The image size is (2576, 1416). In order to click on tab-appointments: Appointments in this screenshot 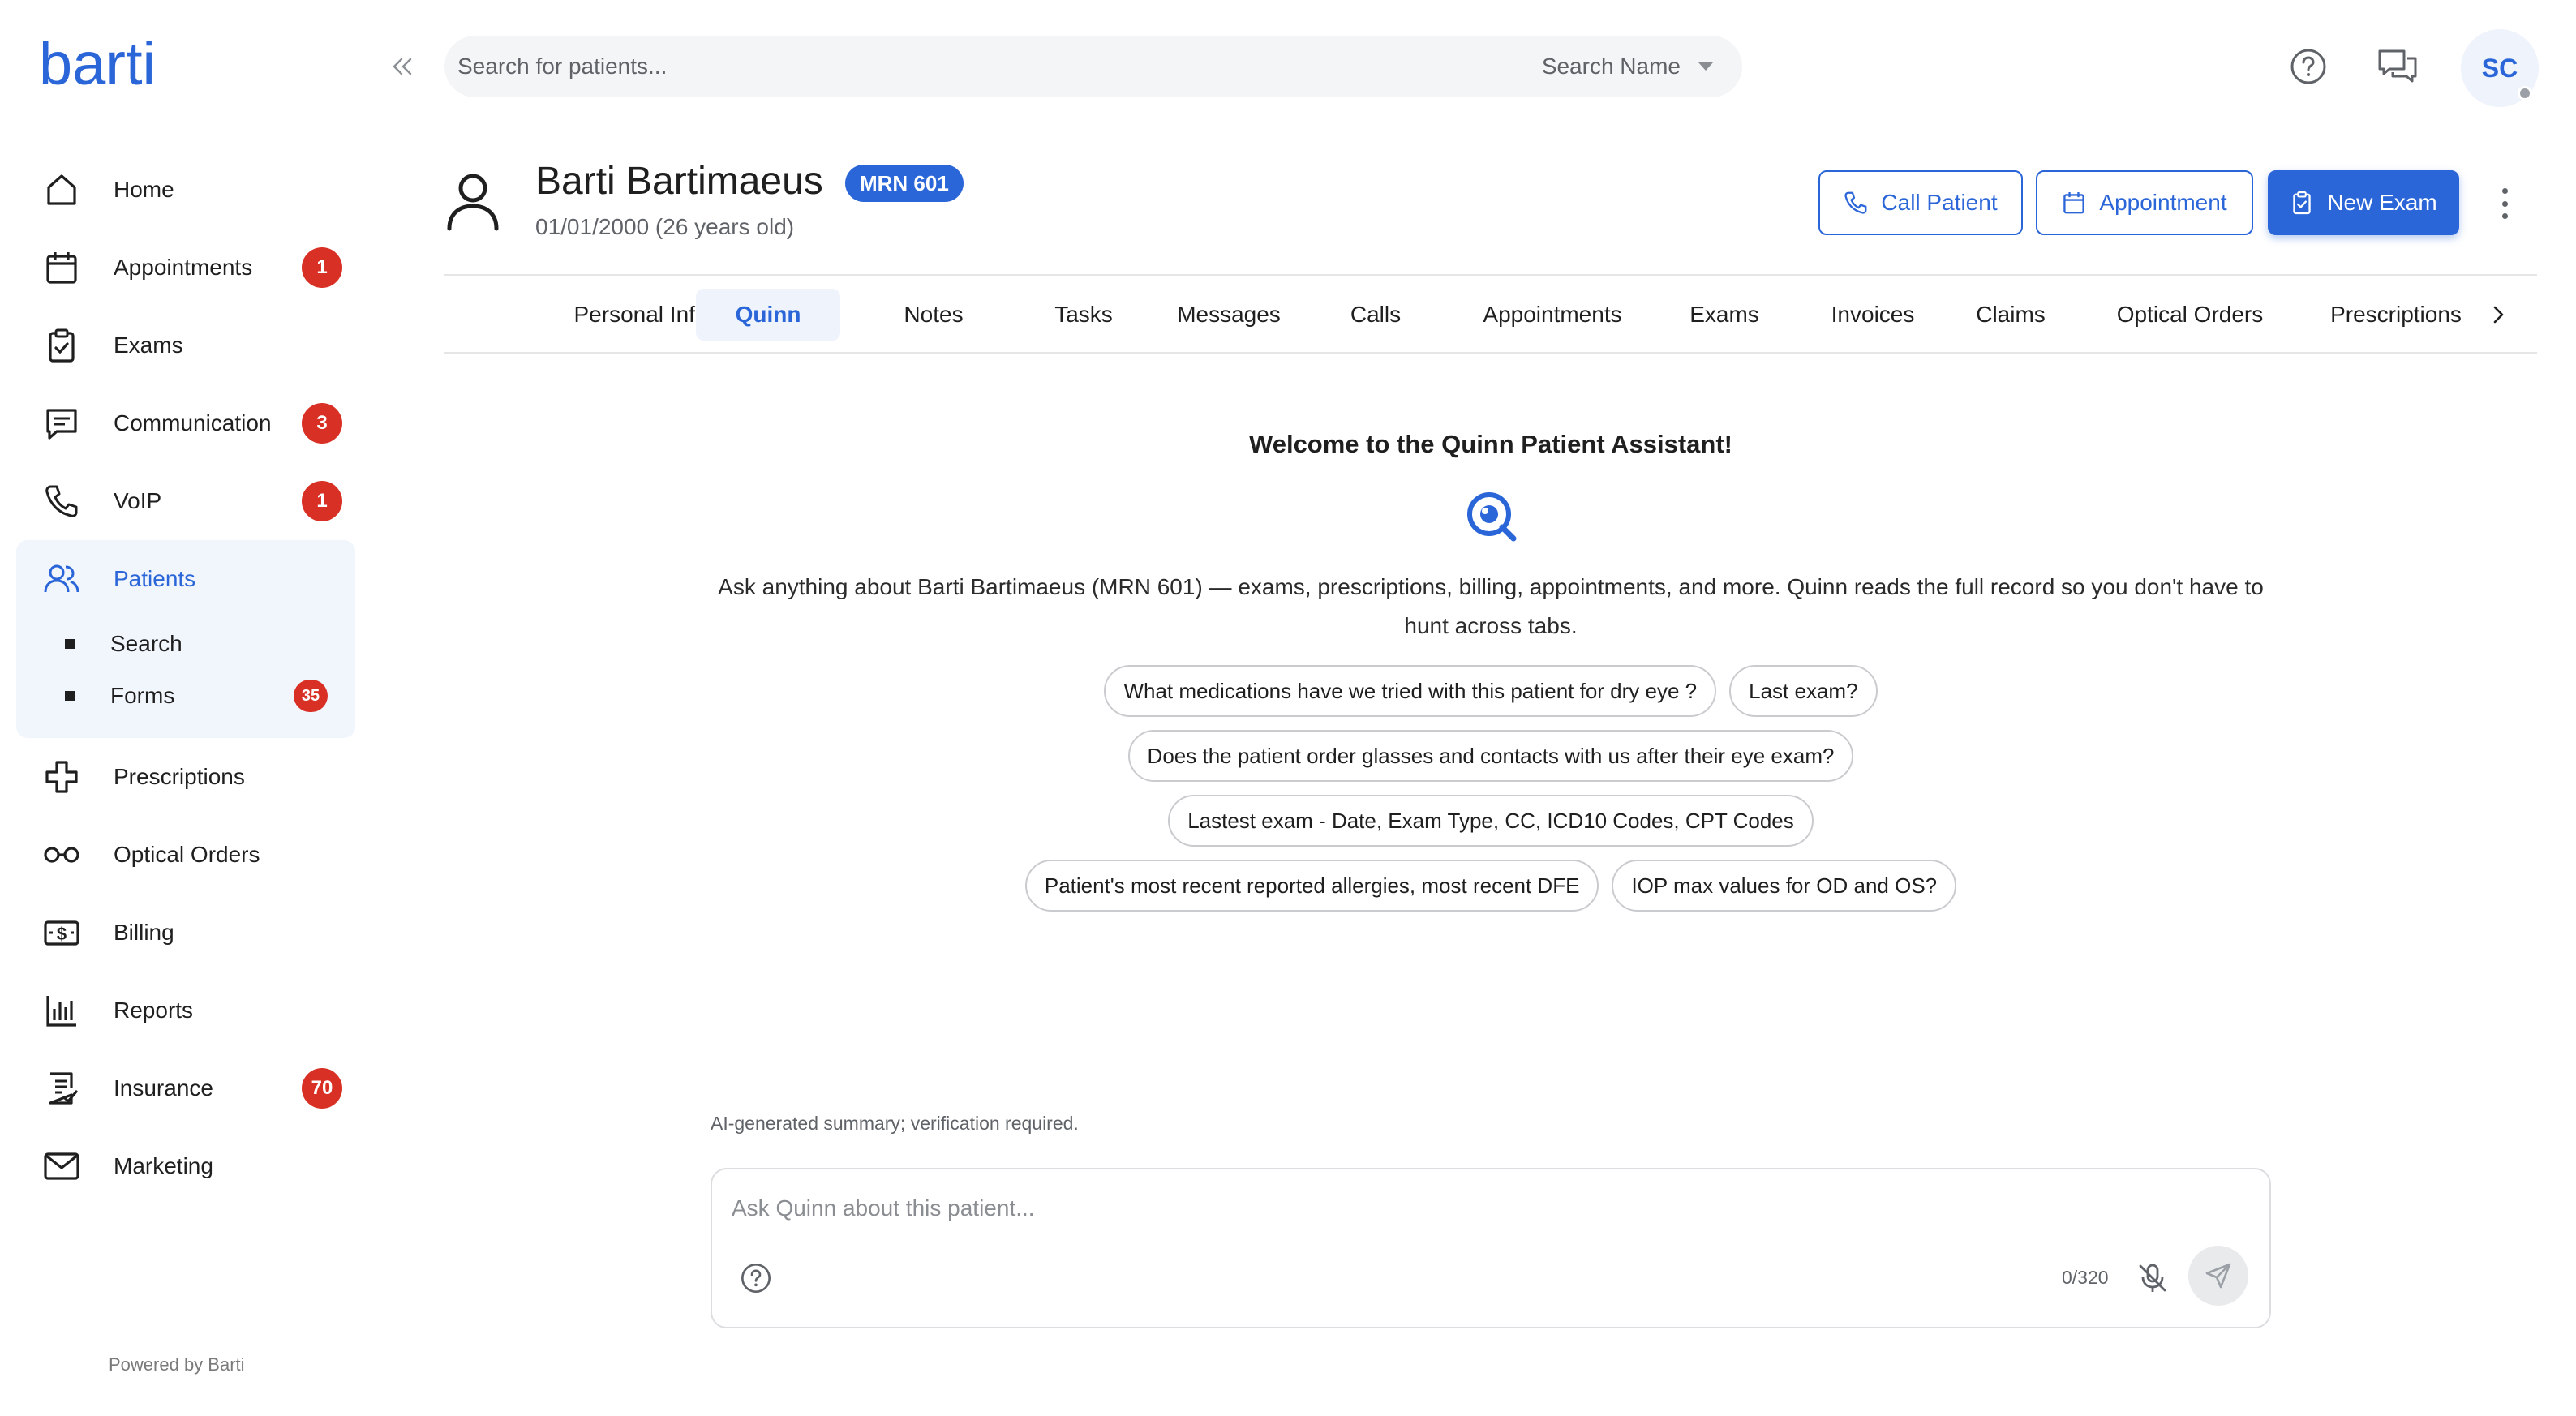, I will do `click(1552, 315)`.